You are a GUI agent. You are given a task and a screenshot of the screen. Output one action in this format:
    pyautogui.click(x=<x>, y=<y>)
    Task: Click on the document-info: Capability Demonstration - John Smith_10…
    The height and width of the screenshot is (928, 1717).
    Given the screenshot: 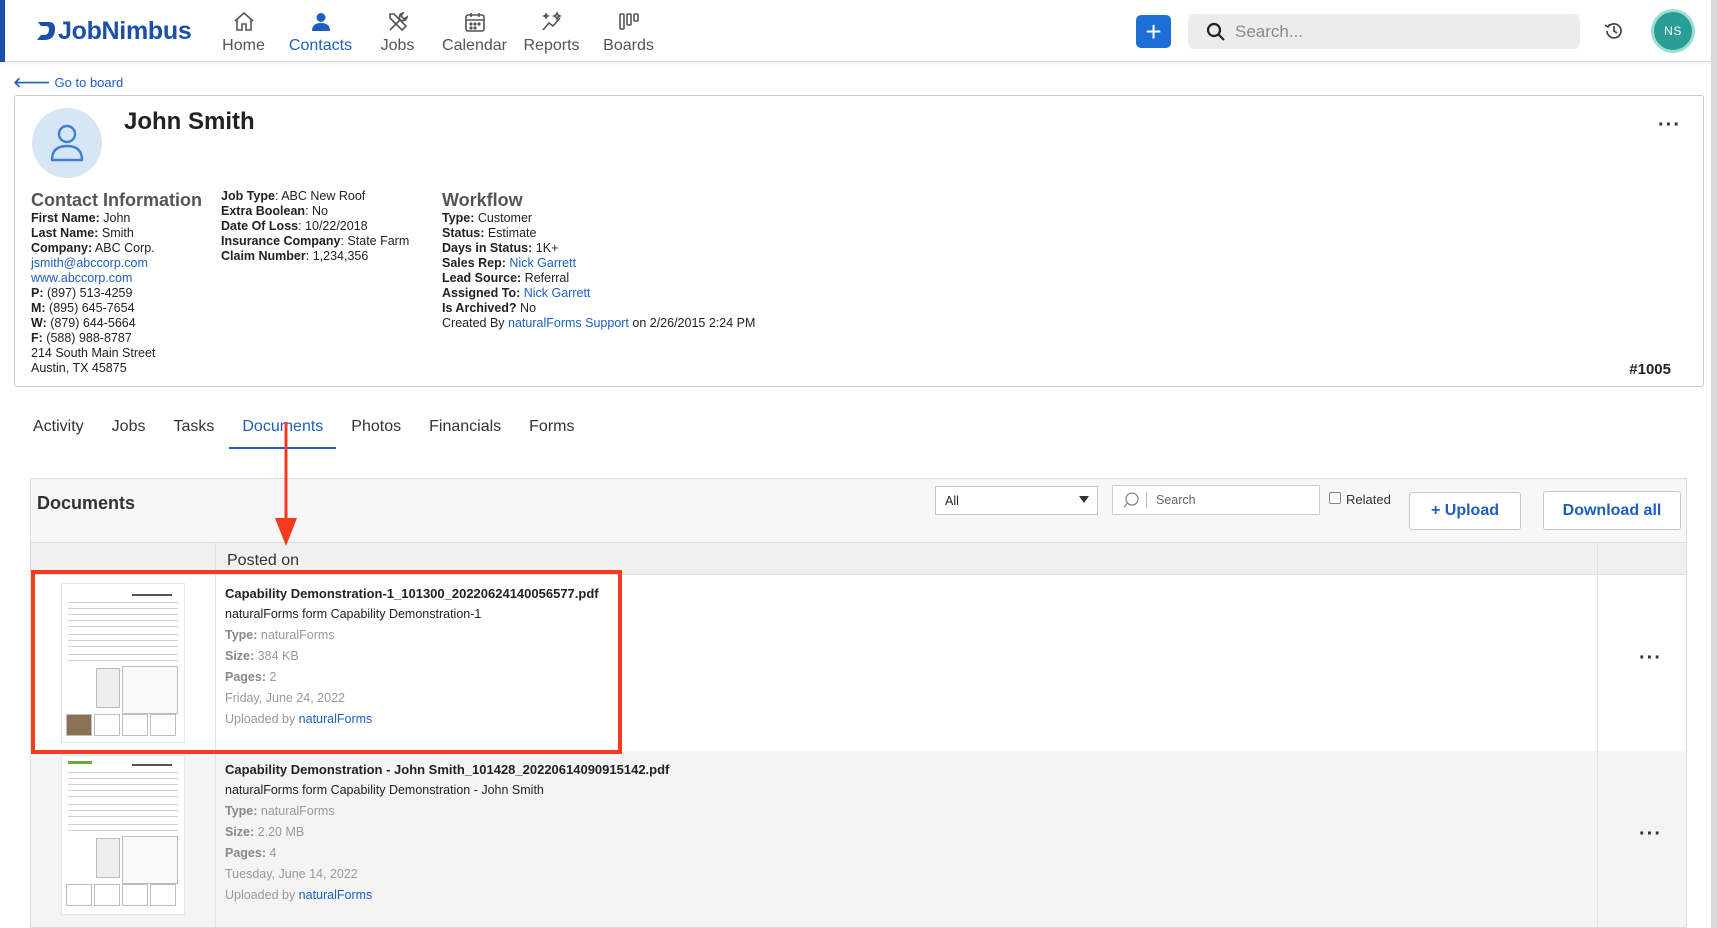 What is the action you would take?
    pyautogui.click(x=447, y=832)
    